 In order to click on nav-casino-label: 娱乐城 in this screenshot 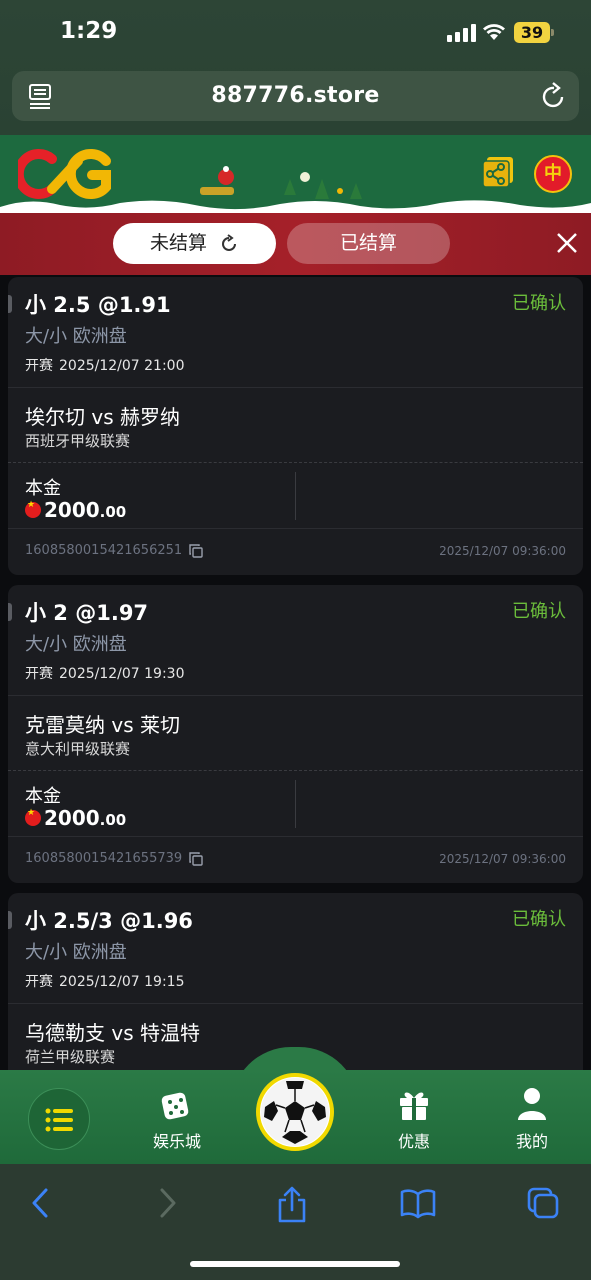, I will do `click(176, 1141)`.